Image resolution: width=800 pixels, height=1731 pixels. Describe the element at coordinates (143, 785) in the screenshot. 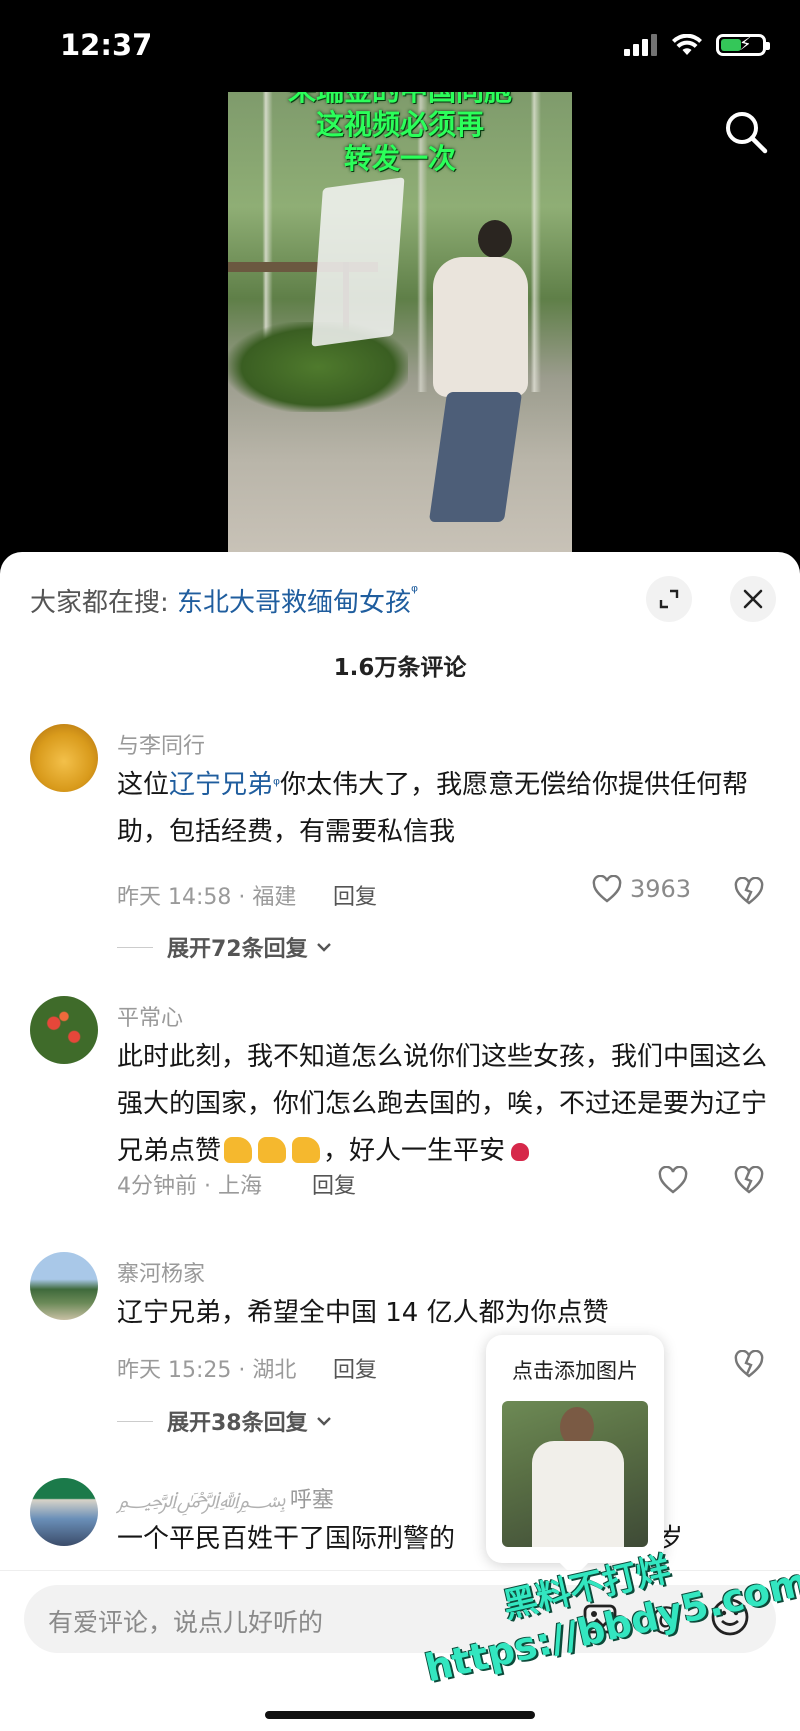

I see `comment-text-part: 这位` at that location.